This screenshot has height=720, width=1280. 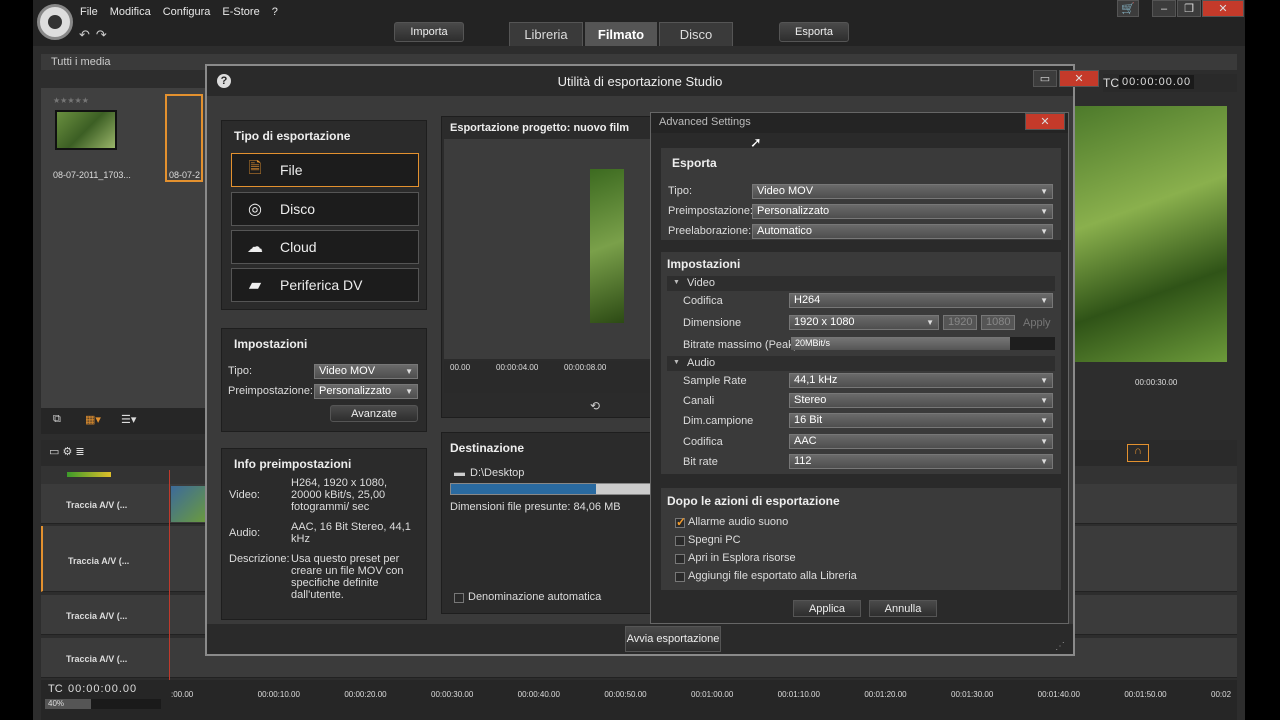 I want to click on preview-ruler-label-1: 00:00:04.00, so click(x=517, y=367).